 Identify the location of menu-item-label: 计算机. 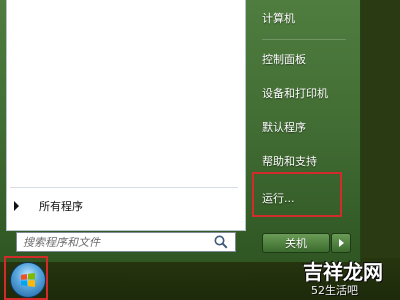
(278, 18).